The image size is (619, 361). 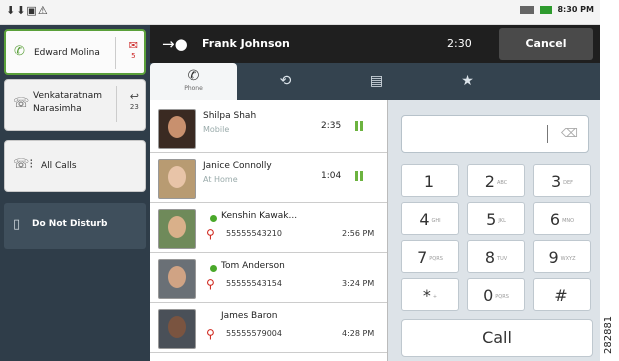 What do you see at coordinates (496, 294) in the screenshot?
I see `key-0: 0 PQRS` at bounding box center [496, 294].